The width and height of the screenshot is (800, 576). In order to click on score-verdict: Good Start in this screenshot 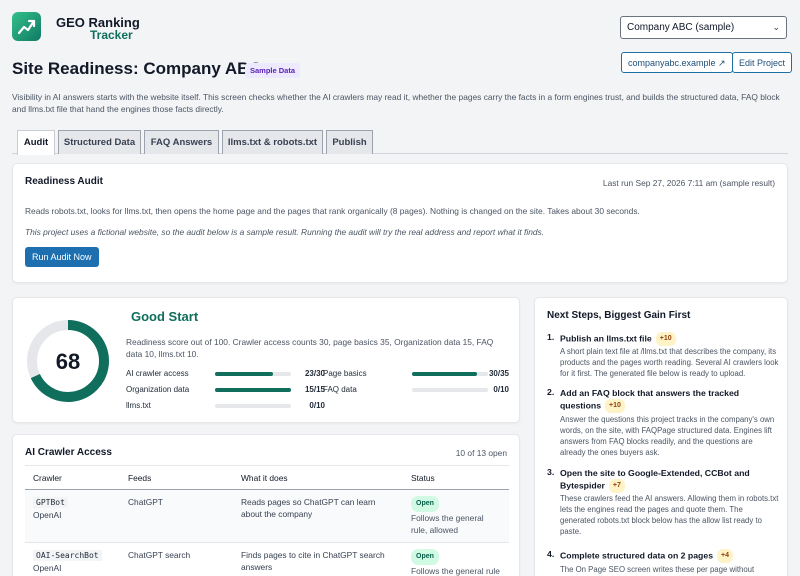, I will do `click(165, 316)`.